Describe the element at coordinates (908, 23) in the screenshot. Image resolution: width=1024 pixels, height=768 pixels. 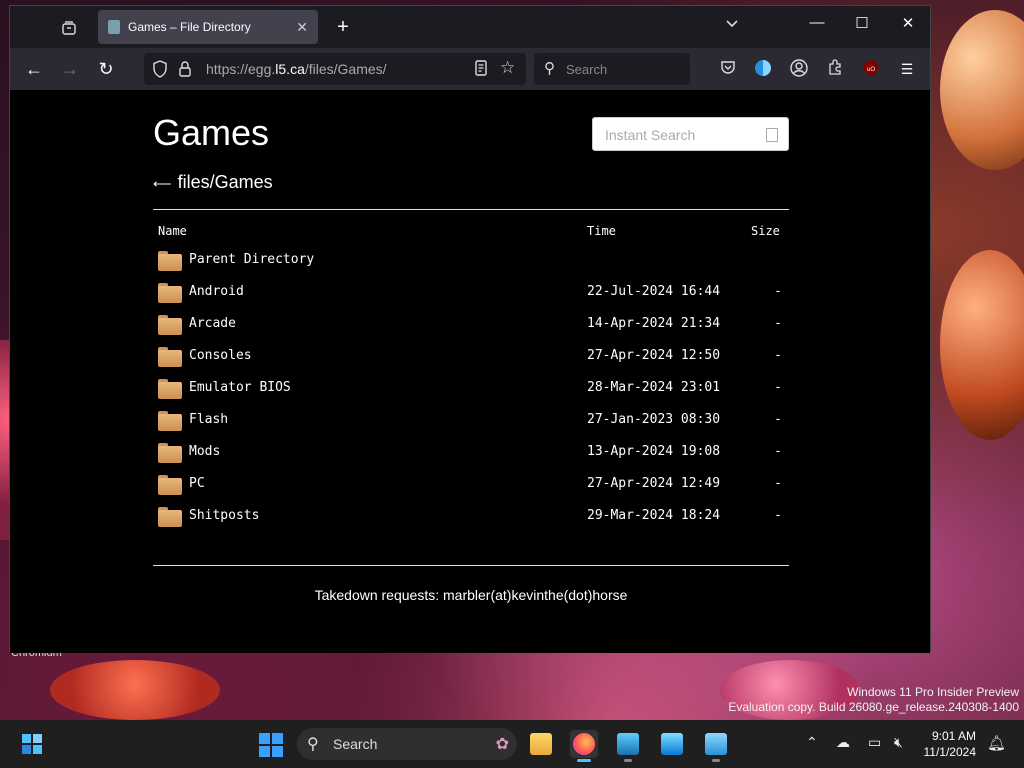
I see `close-window-icon: ✕` at that location.